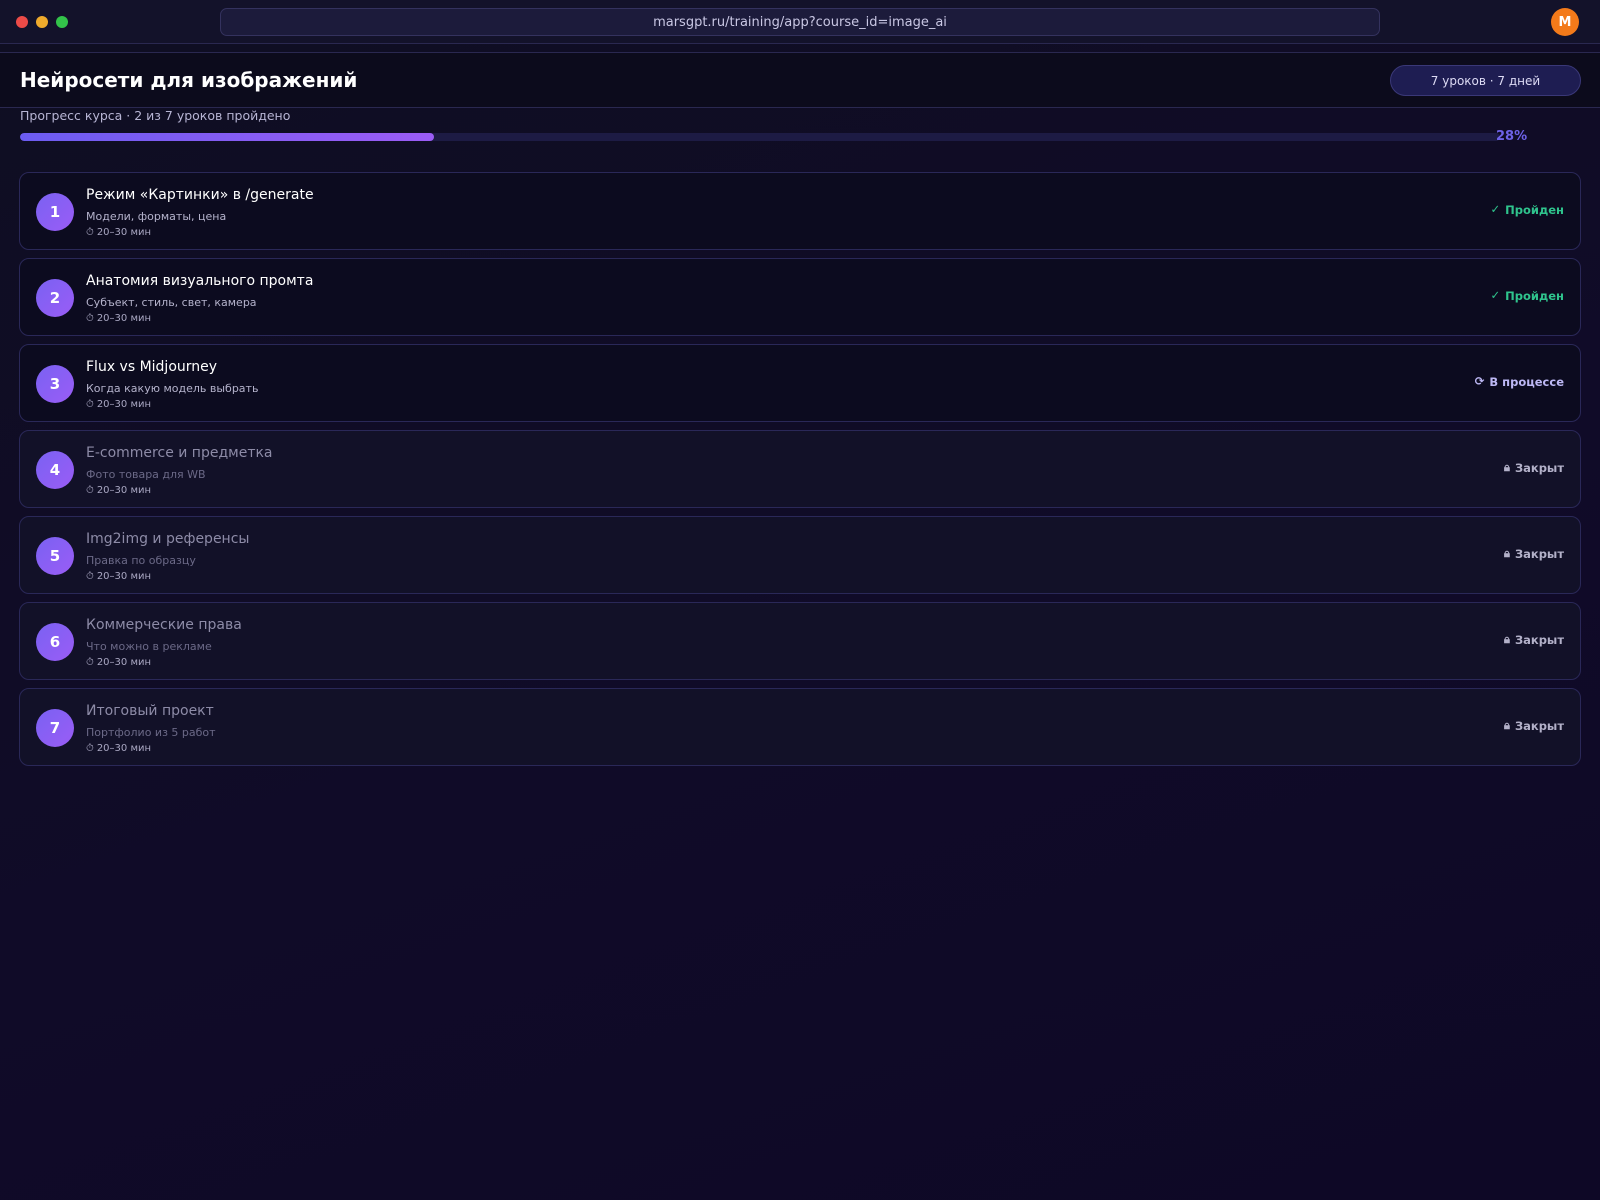  What do you see at coordinates (55, 728) in the screenshot?
I see `lesson-number: 7` at bounding box center [55, 728].